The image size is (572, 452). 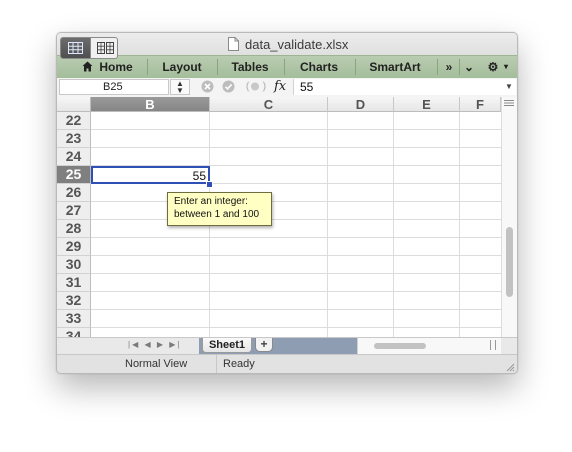 I want to click on tab-charts: Charts, so click(x=319, y=67).